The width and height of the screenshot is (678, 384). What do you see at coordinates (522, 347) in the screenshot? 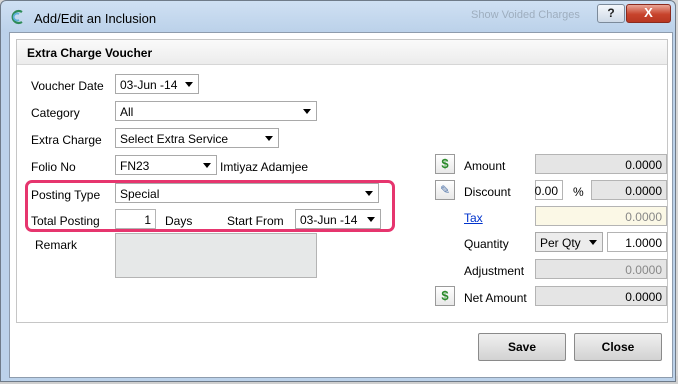
I see `save-button: Save` at bounding box center [522, 347].